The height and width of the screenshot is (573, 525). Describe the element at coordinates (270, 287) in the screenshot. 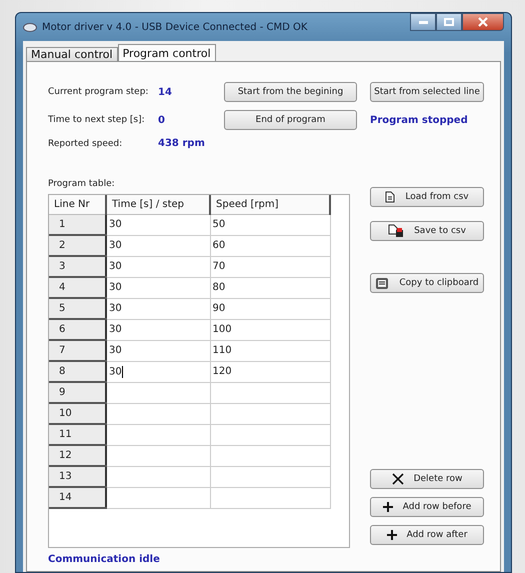

I see `table-cell: 80` at that location.